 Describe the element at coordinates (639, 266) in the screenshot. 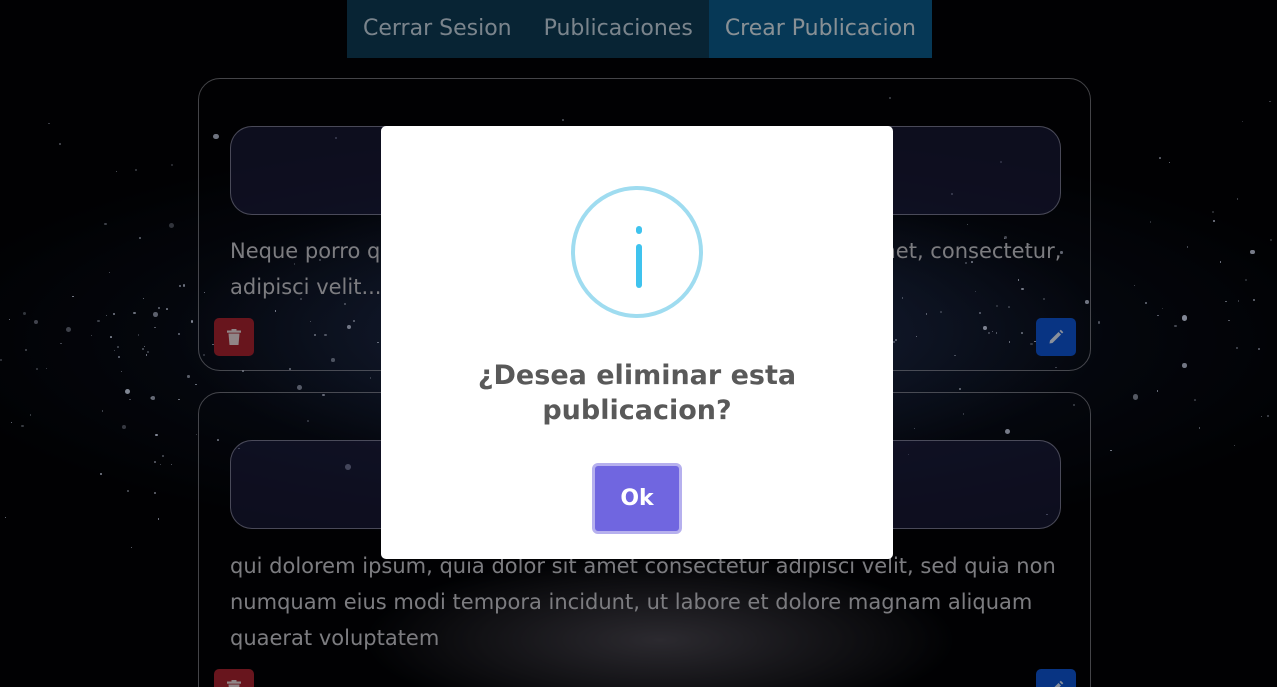

I see `info-icon-bar` at that location.